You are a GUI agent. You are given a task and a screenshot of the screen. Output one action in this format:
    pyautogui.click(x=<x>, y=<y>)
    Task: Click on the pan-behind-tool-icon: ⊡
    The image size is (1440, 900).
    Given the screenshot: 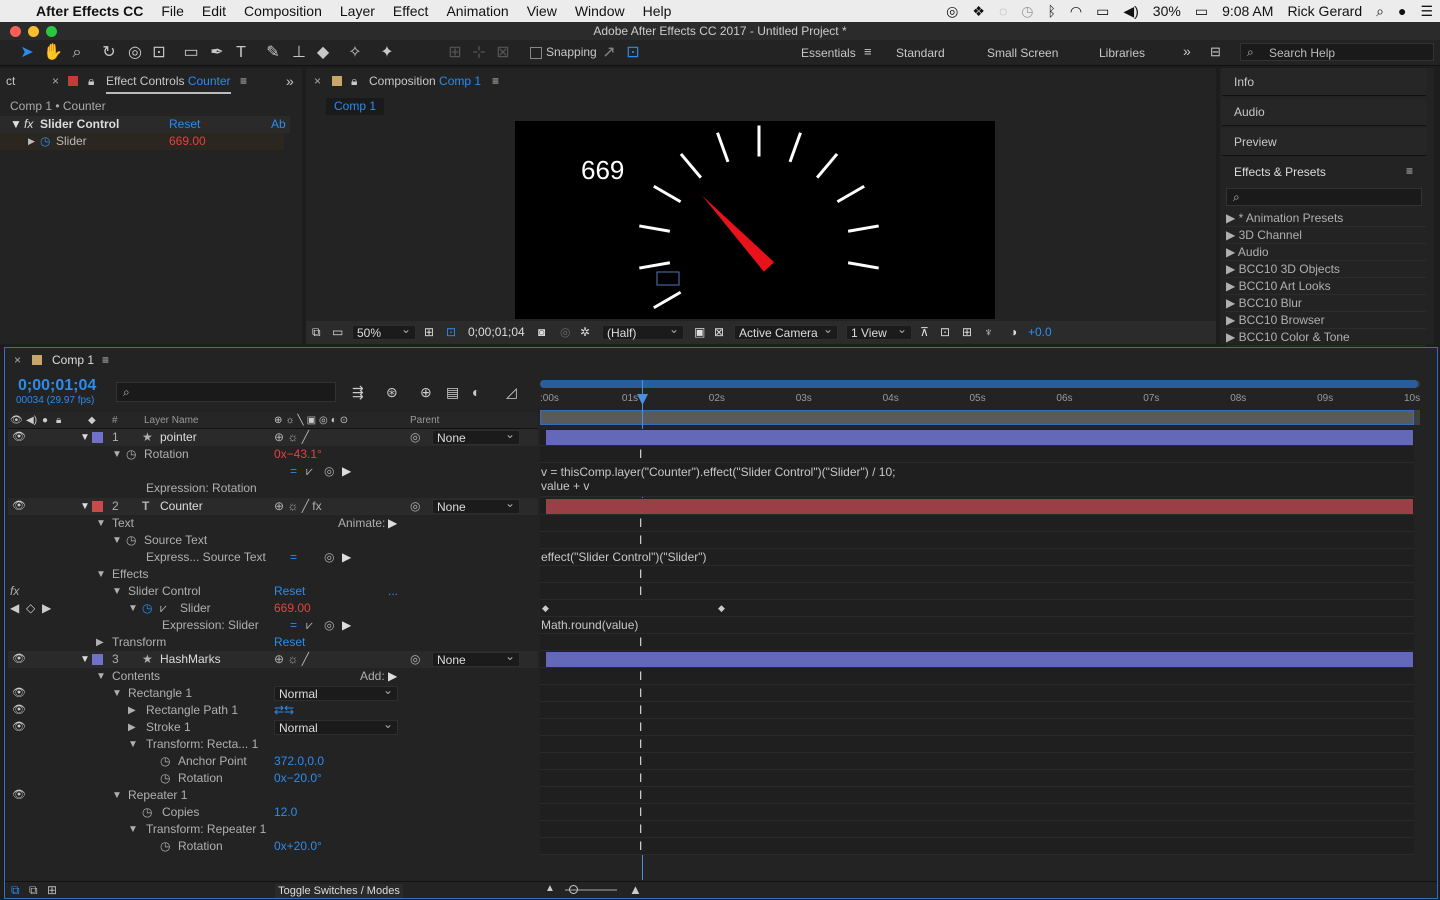 What is the action you would take?
    pyautogui.click(x=159, y=53)
    